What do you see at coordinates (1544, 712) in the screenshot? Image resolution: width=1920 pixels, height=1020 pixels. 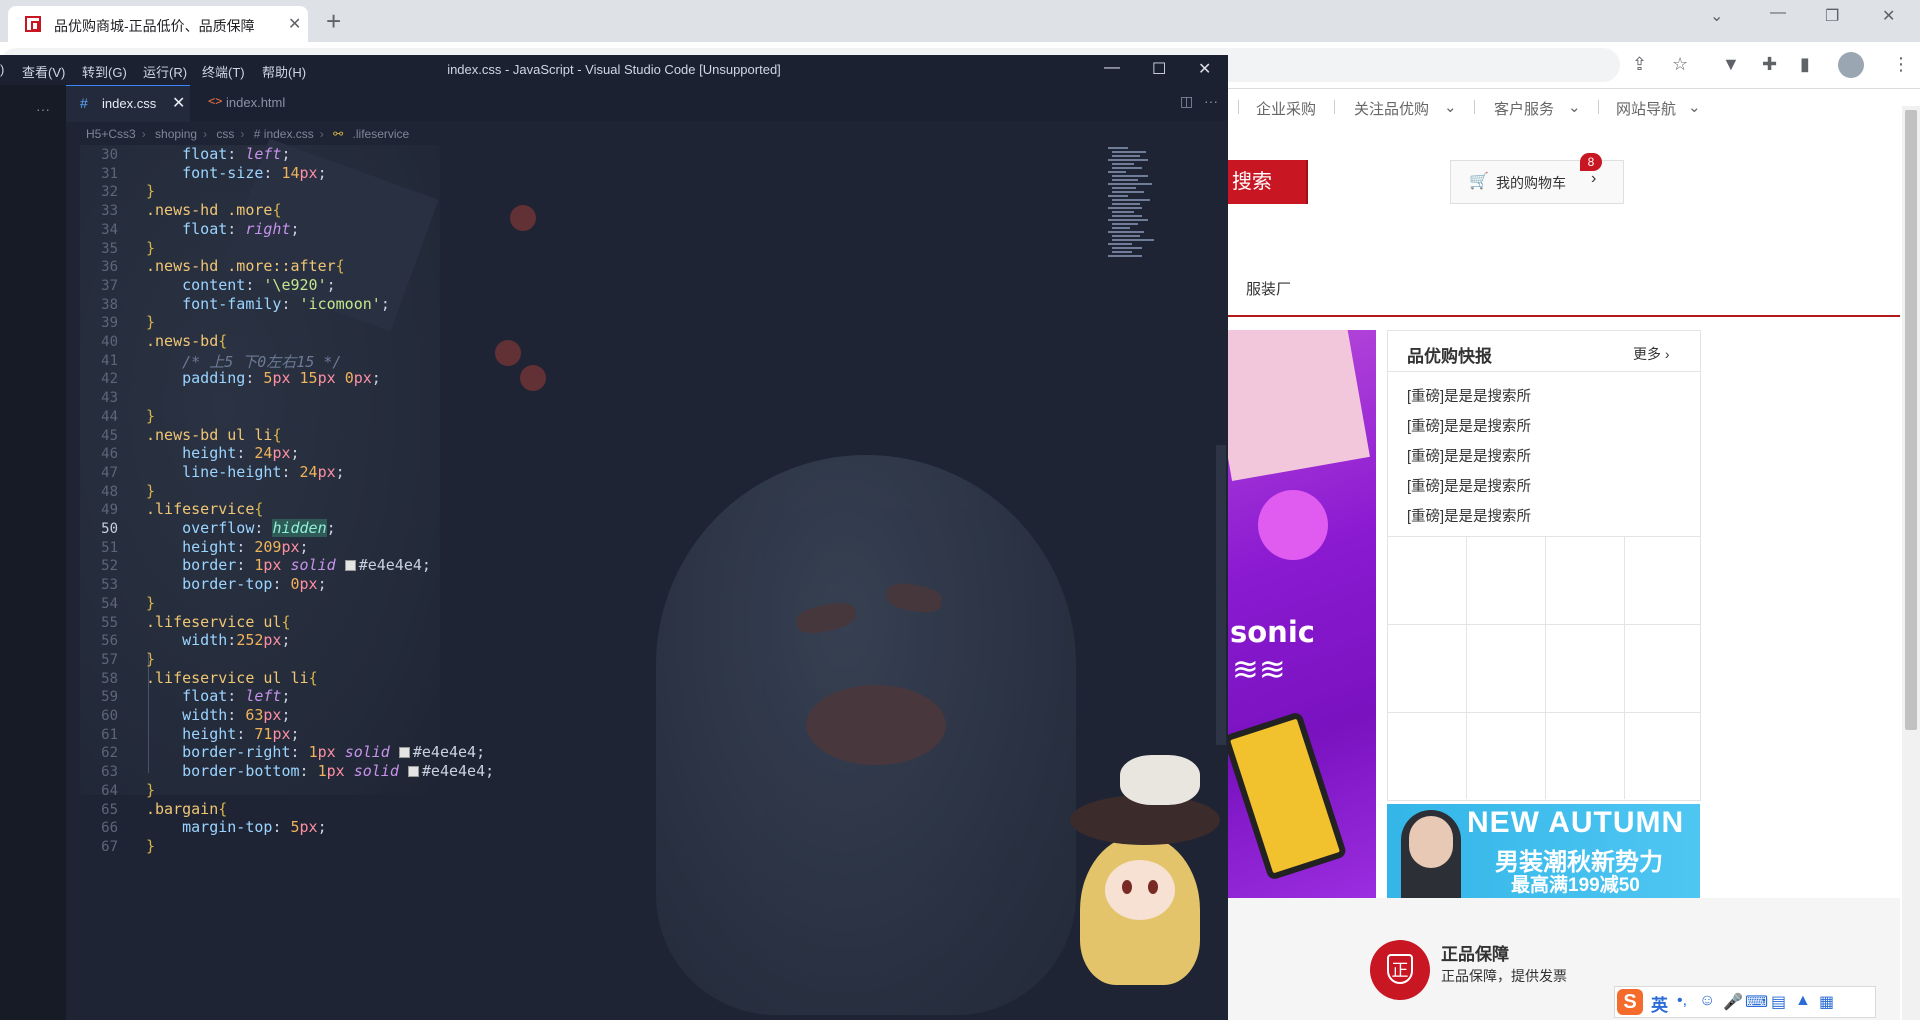 I see `grid-line` at bounding box center [1544, 712].